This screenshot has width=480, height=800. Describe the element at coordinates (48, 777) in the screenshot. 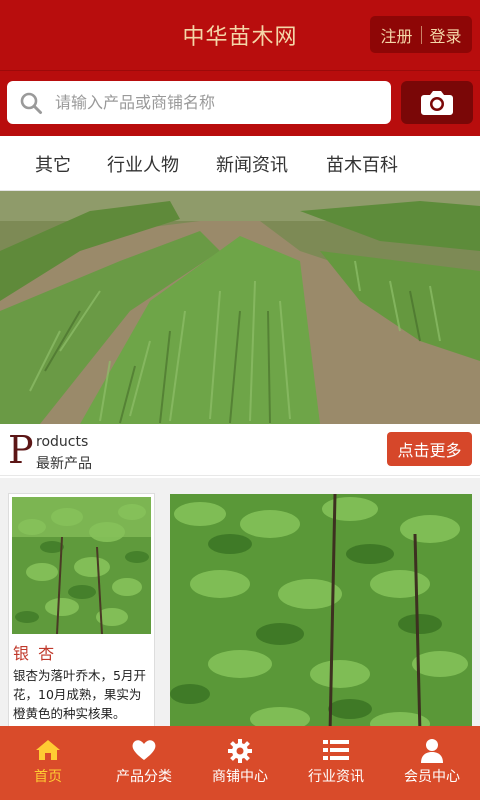

I see `tab-label: 首页` at that location.